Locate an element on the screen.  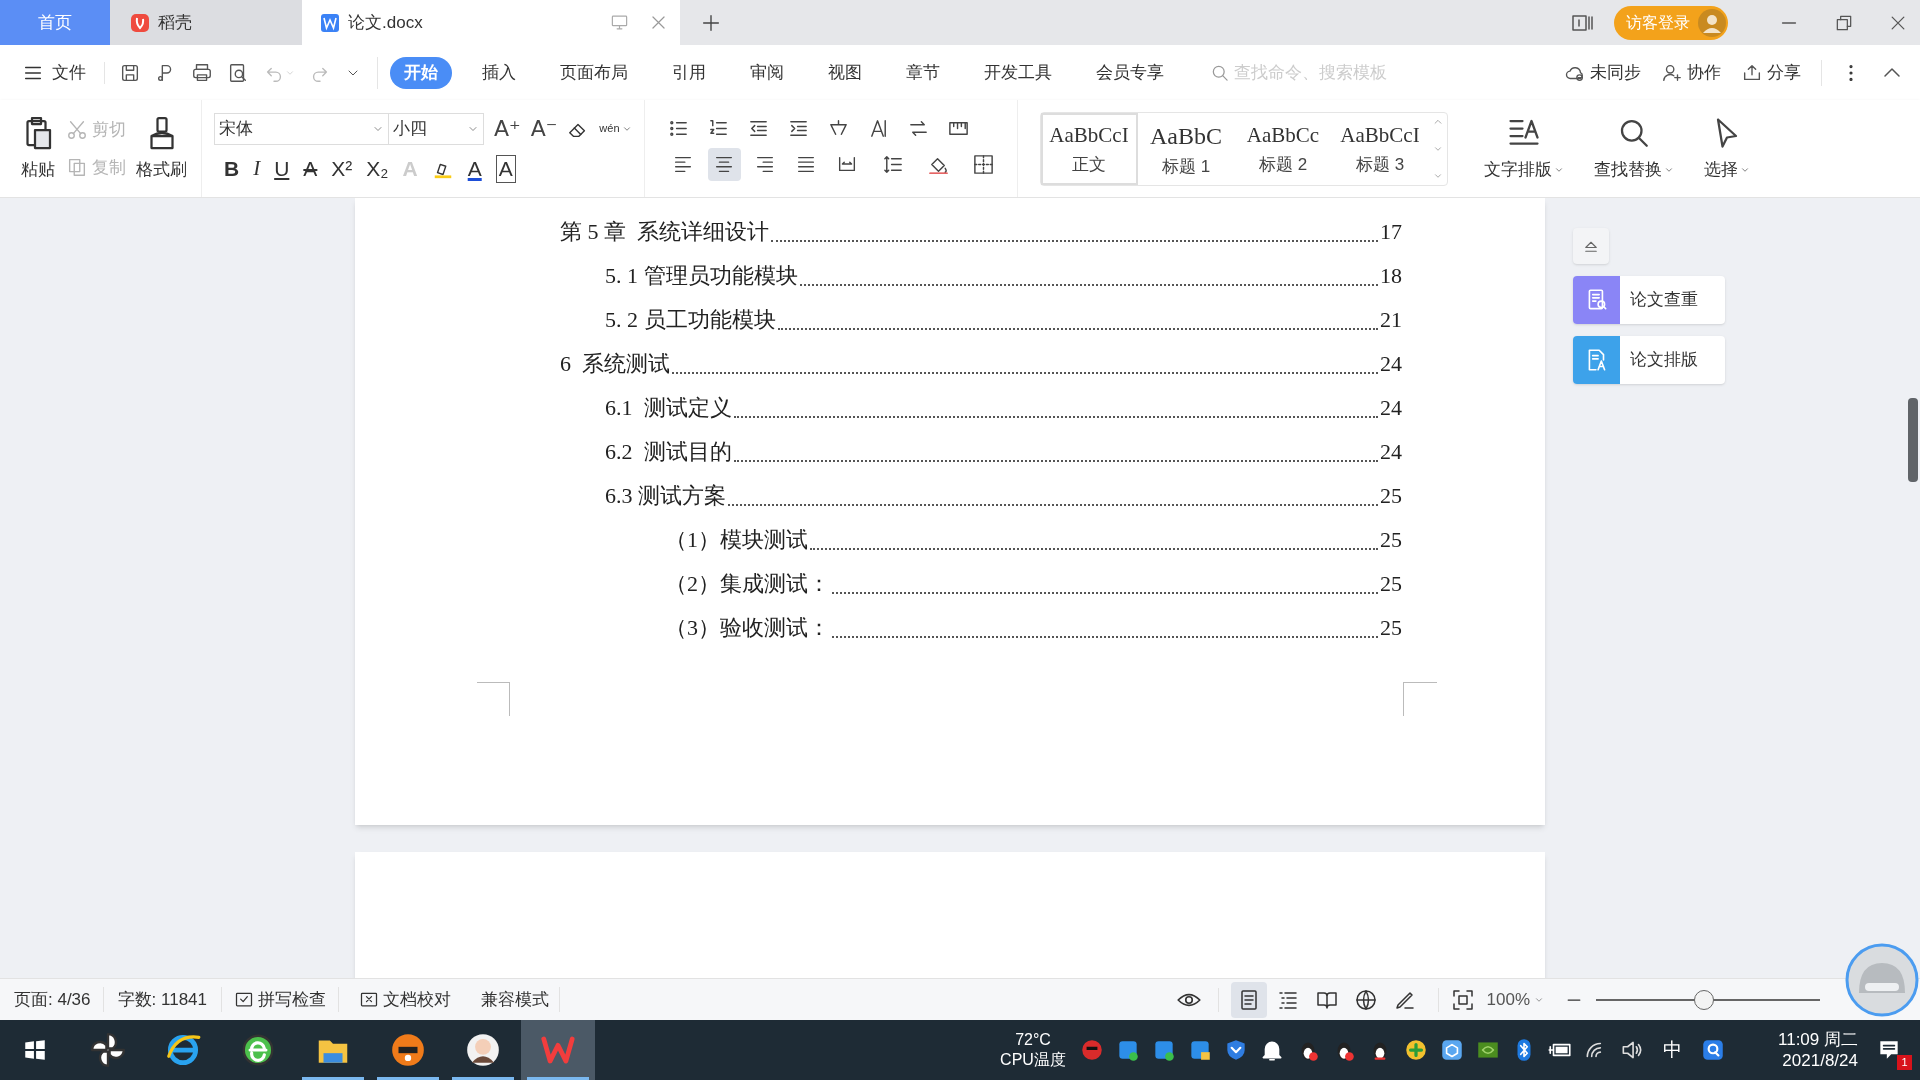
close-icon is located at coordinates (658, 22).